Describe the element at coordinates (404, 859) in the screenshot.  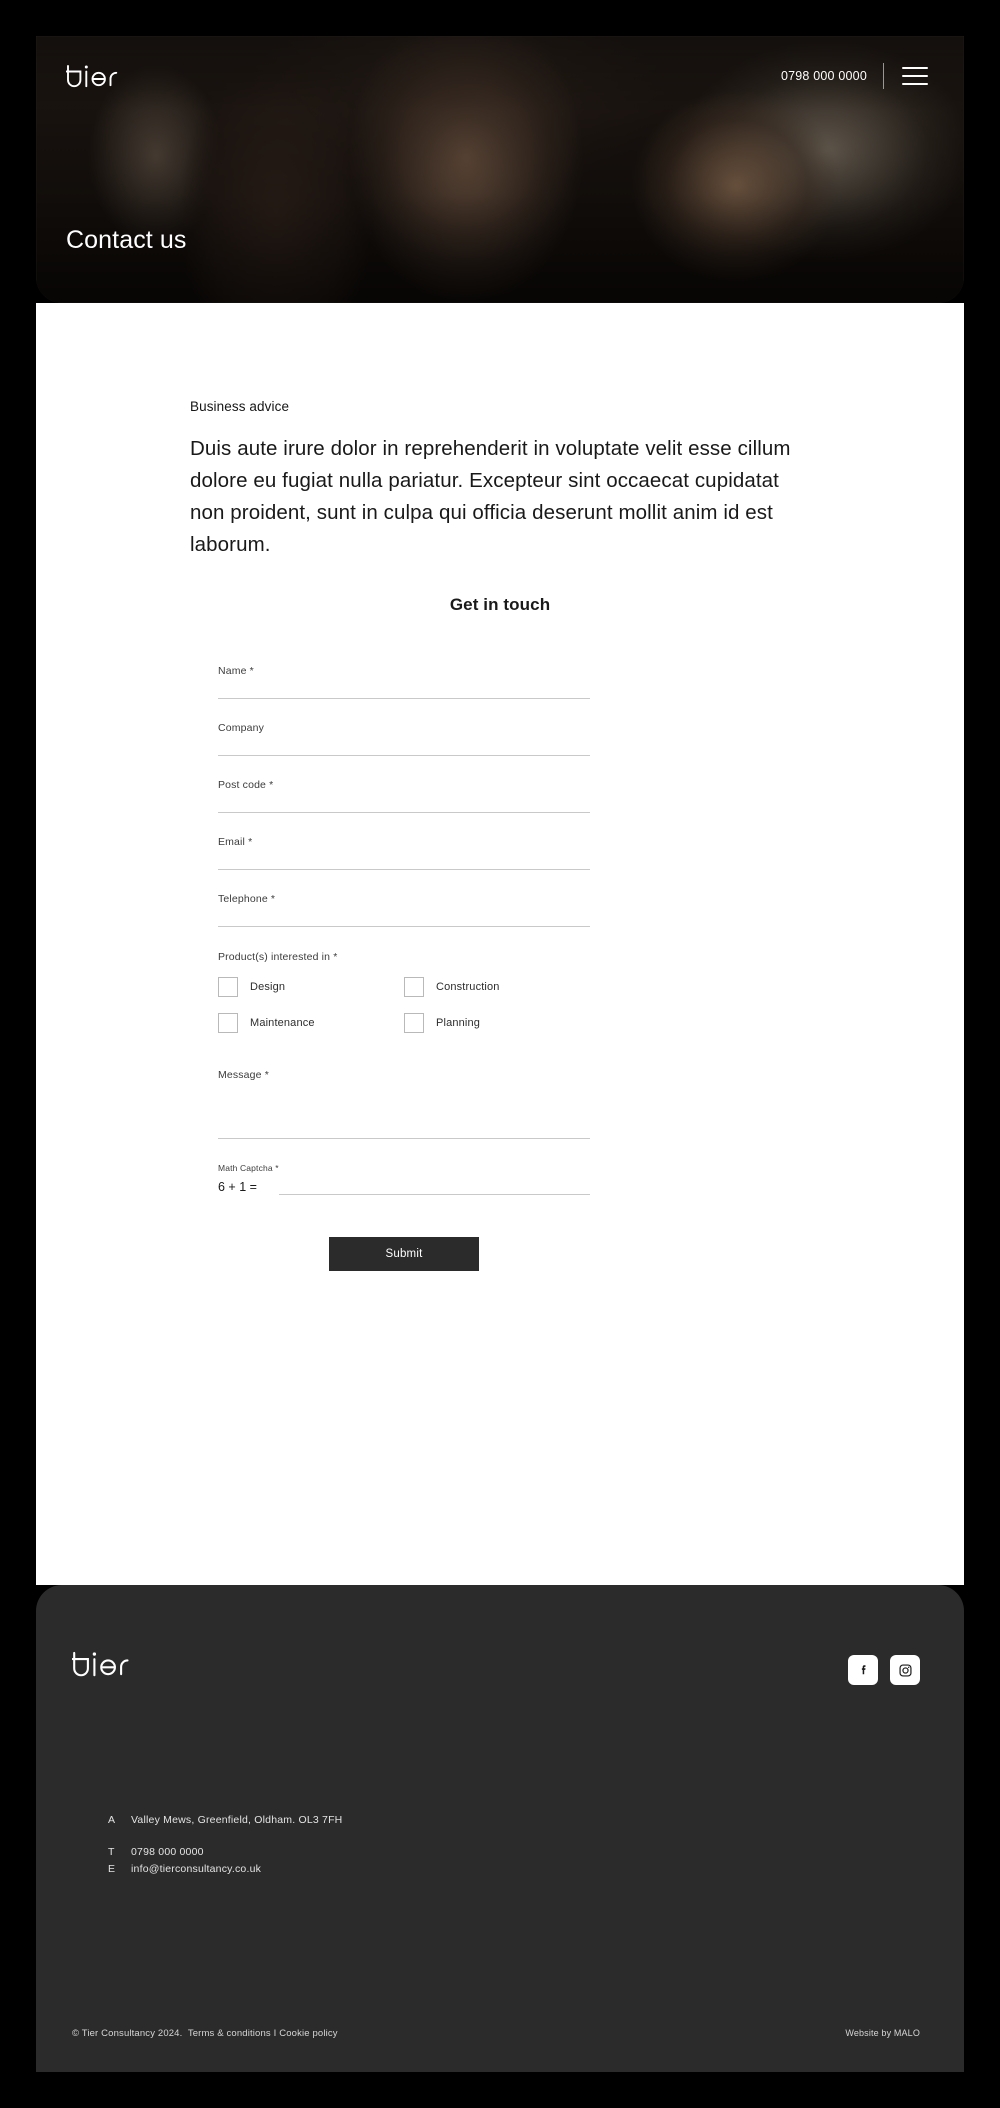
I see `email-input` at that location.